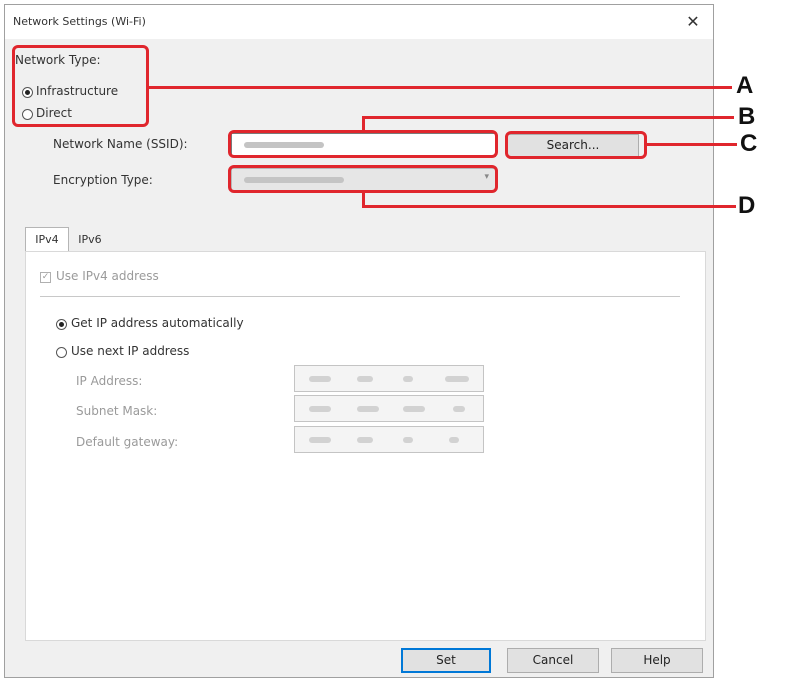 Image resolution: width=787 pixels, height=687 pixels. Describe the element at coordinates (389, 408) in the screenshot. I see `subnet-mask-input` at that location.